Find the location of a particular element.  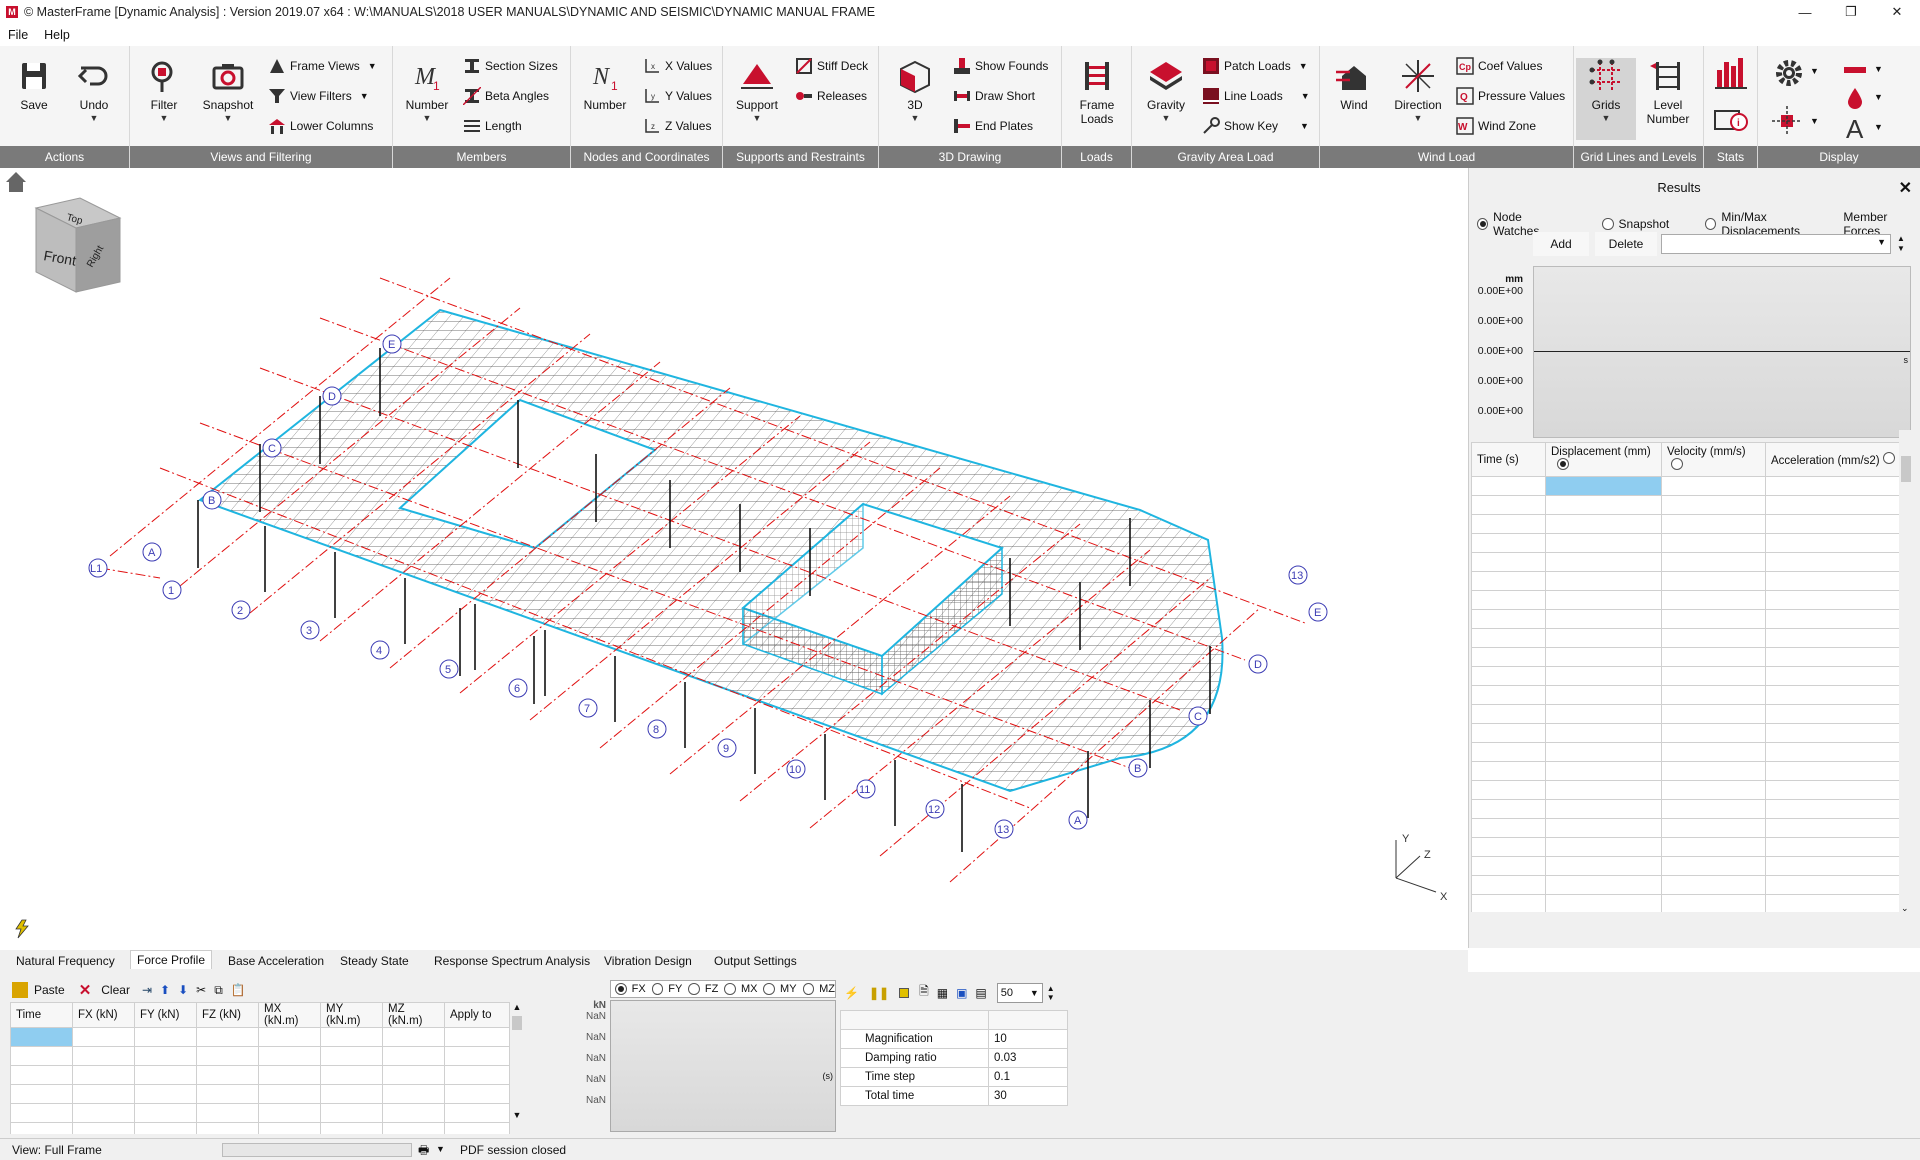

maximize-button: ❐ is located at coordinates (1851, 12).